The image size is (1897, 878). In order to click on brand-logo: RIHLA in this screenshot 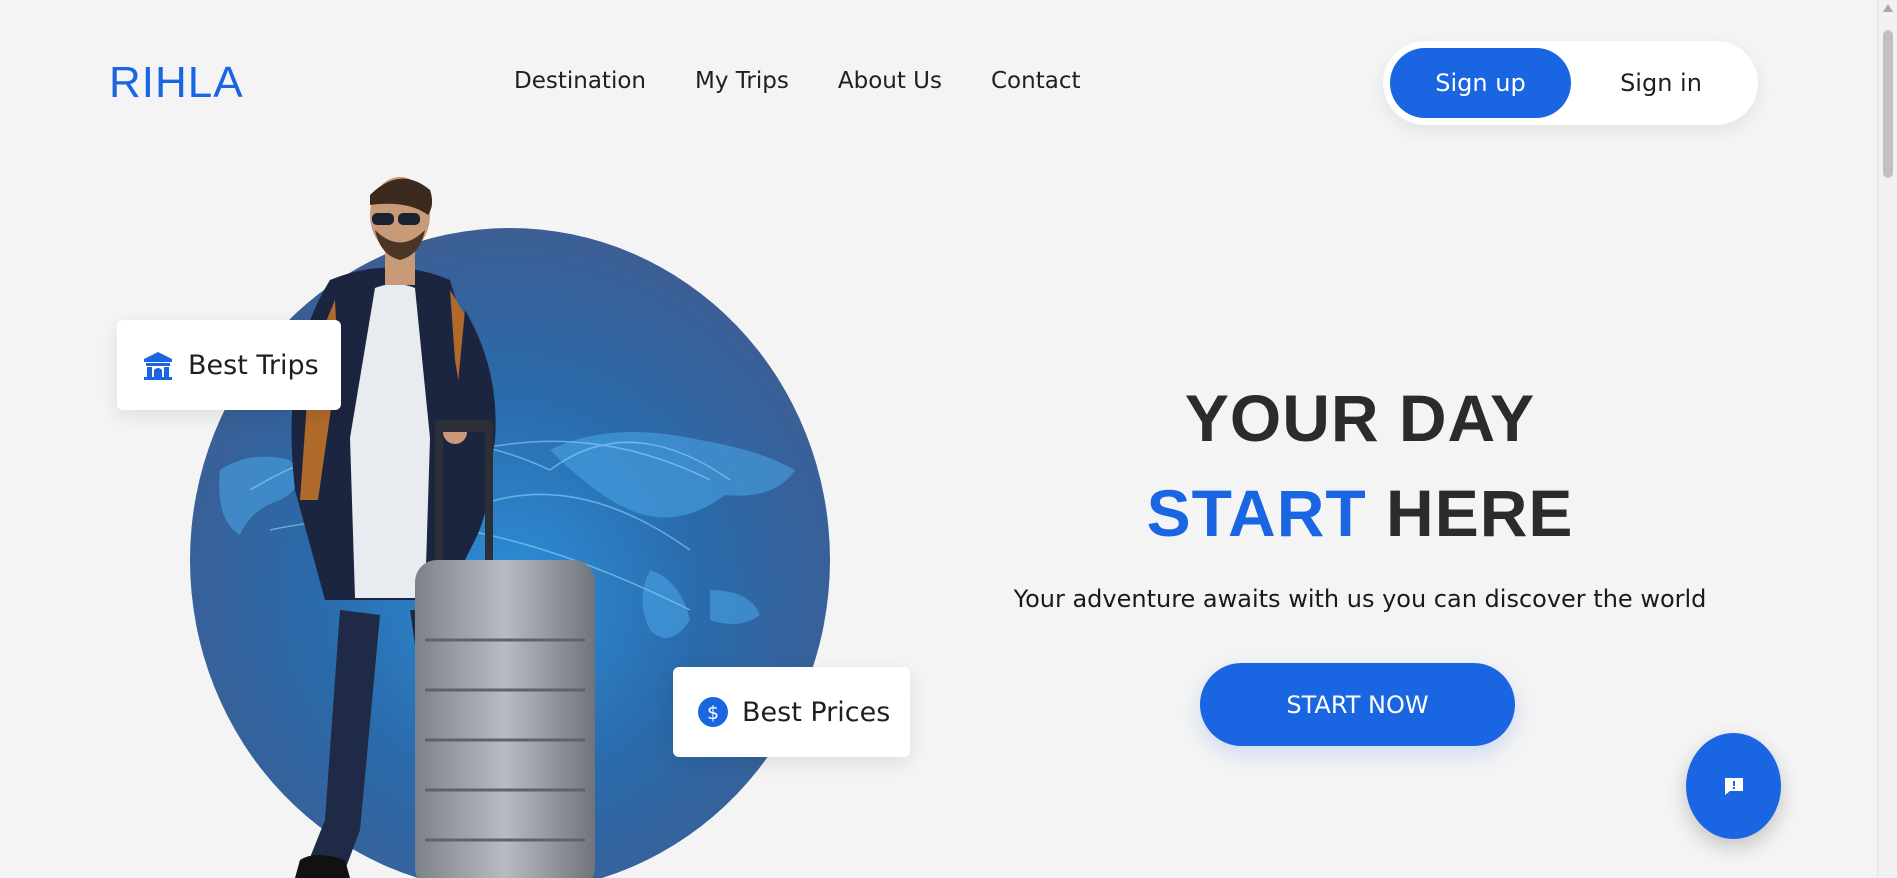, I will do `click(176, 83)`.